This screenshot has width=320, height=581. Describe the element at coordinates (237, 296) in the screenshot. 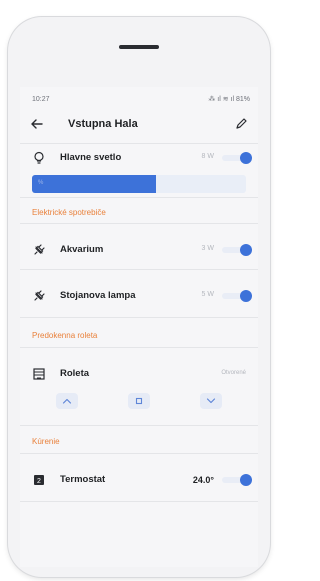

I see `stojanova-lampa-toggle` at that location.